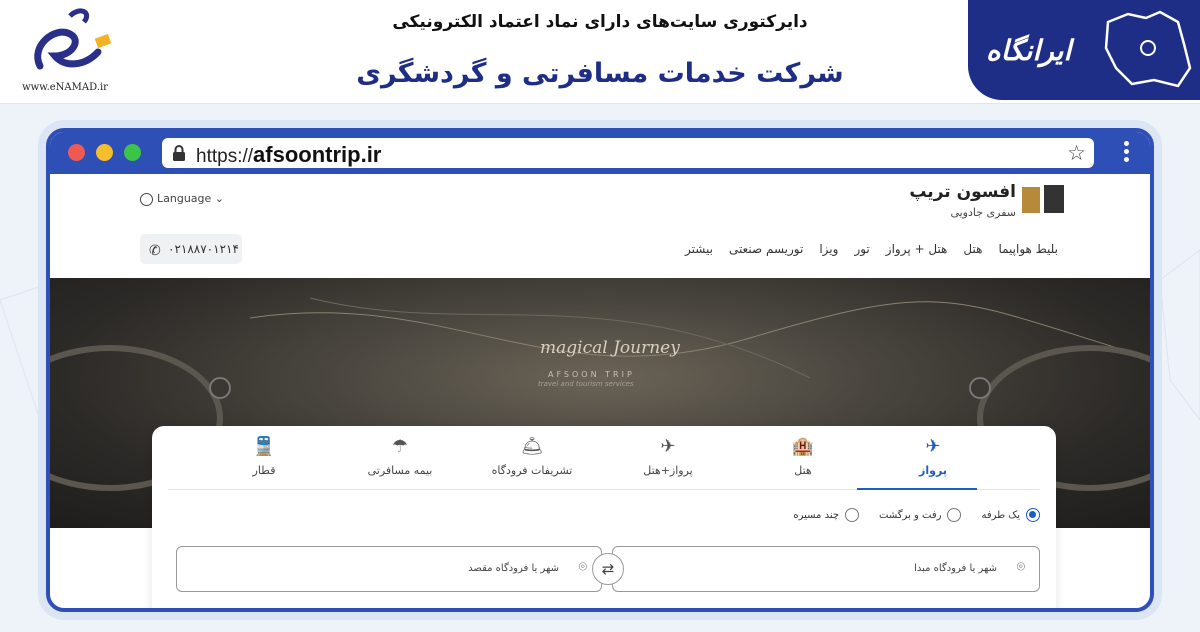  What do you see at coordinates (586, 384) in the screenshot?
I see `hero-subtitle-2: travel and tourism services` at bounding box center [586, 384].